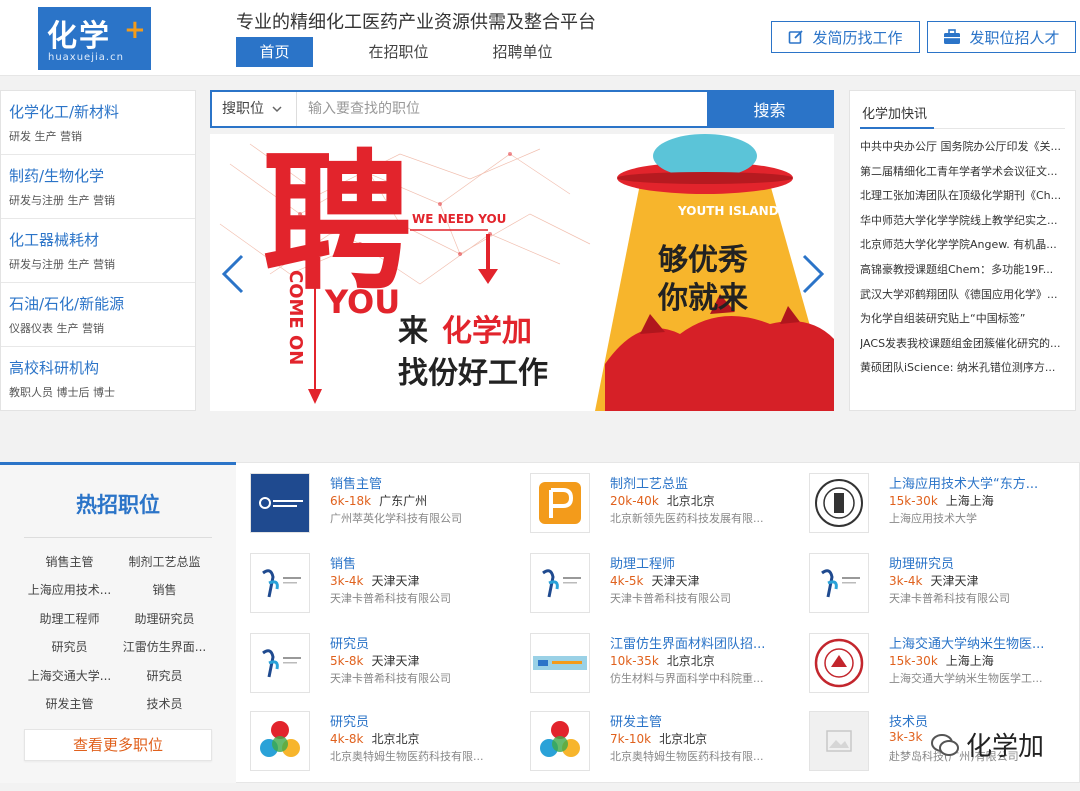 This screenshot has width=1080, height=791. What do you see at coordinates (102, 241) in the screenshot?
I see `category-title: 化工器械耗材` at bounding box center [102, 241].